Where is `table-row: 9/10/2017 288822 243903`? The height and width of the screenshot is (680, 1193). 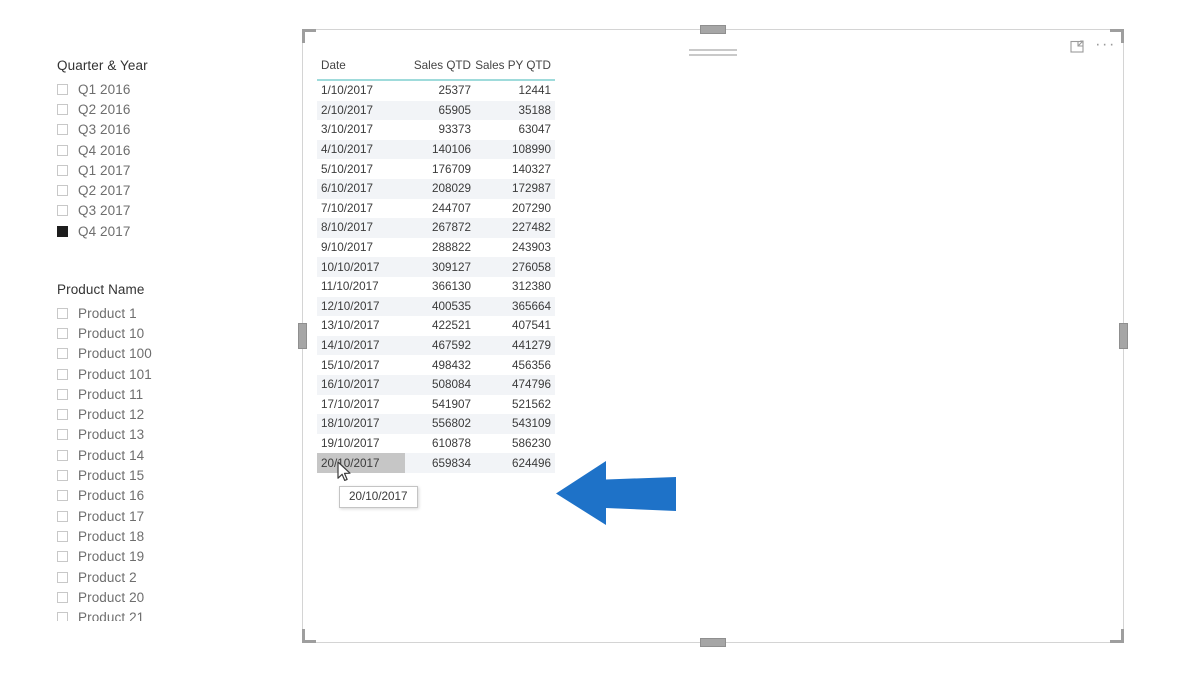 table-row: 9/10/2017 288822 243903 is located at coordinates (436, 248).